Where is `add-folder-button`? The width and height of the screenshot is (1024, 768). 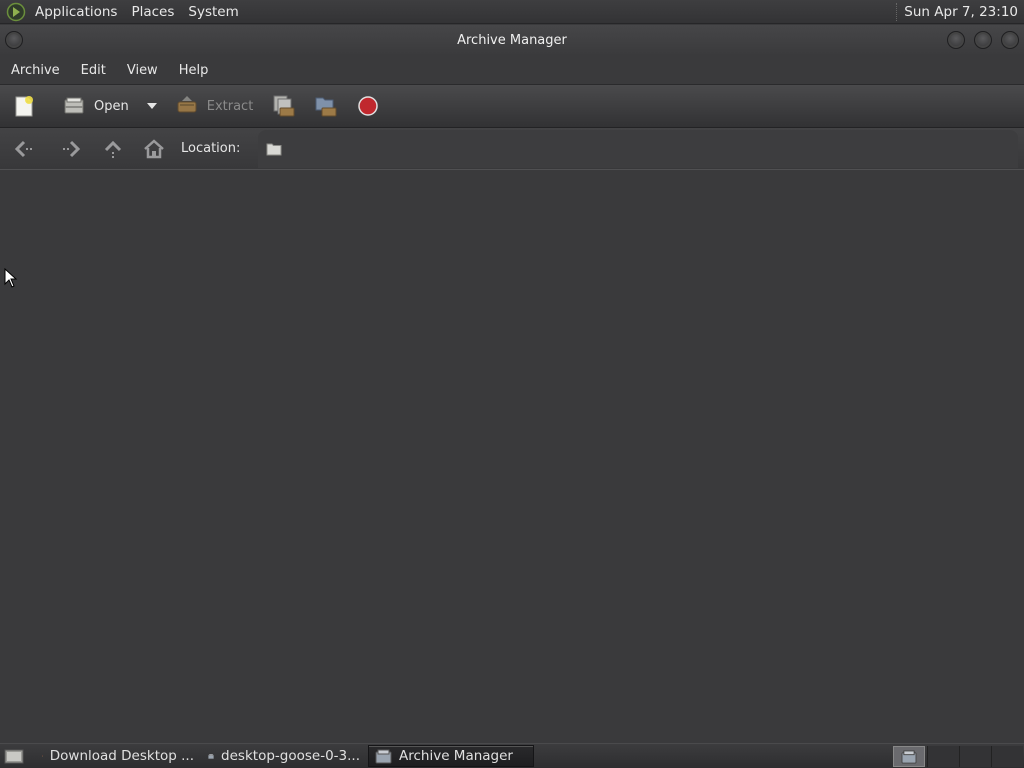
add-folder-button is located at coordinates (326, 106).